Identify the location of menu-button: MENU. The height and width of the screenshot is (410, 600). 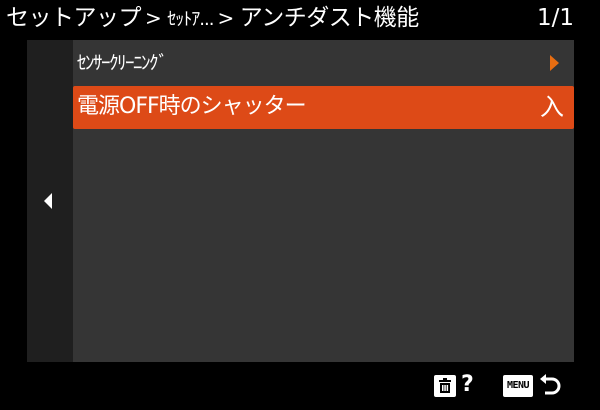
(521, 386).